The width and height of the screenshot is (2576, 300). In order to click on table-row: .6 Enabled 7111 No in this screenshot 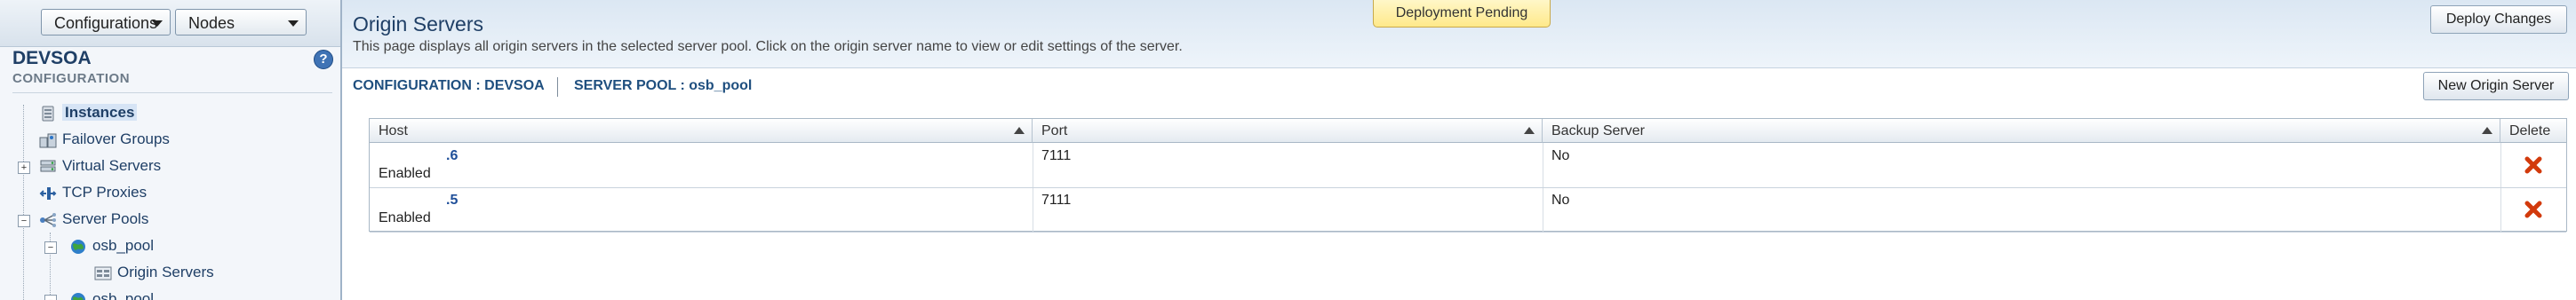, I will do `click(1468, 165)`.